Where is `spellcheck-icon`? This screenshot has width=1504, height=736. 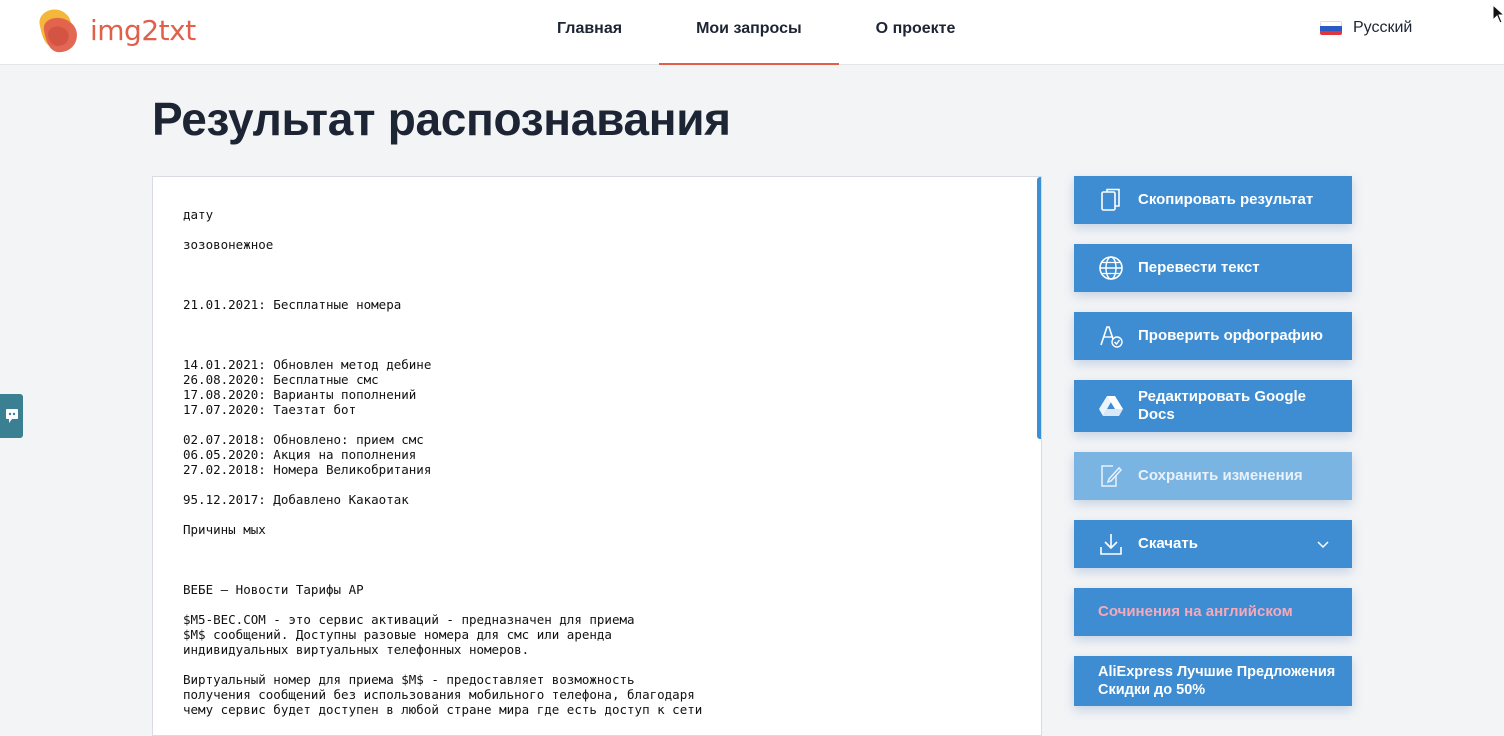
spellcheck-icon is located at coordinates (1111, 336).